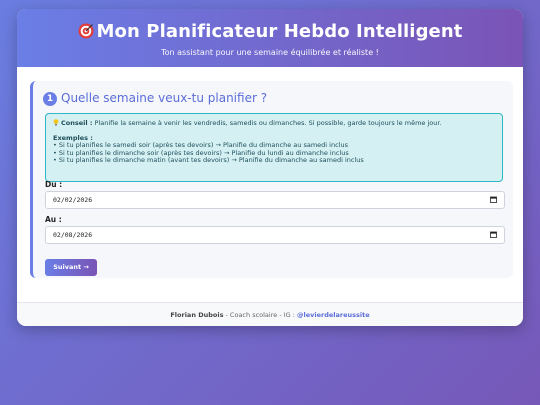 This screenshot has width=540, height=405. What do you see at coordinates (164, 98) in the screenshot?
I see `step-title: Quelle semaine veux-tu planifier ?` at bounding box center [164, 98].